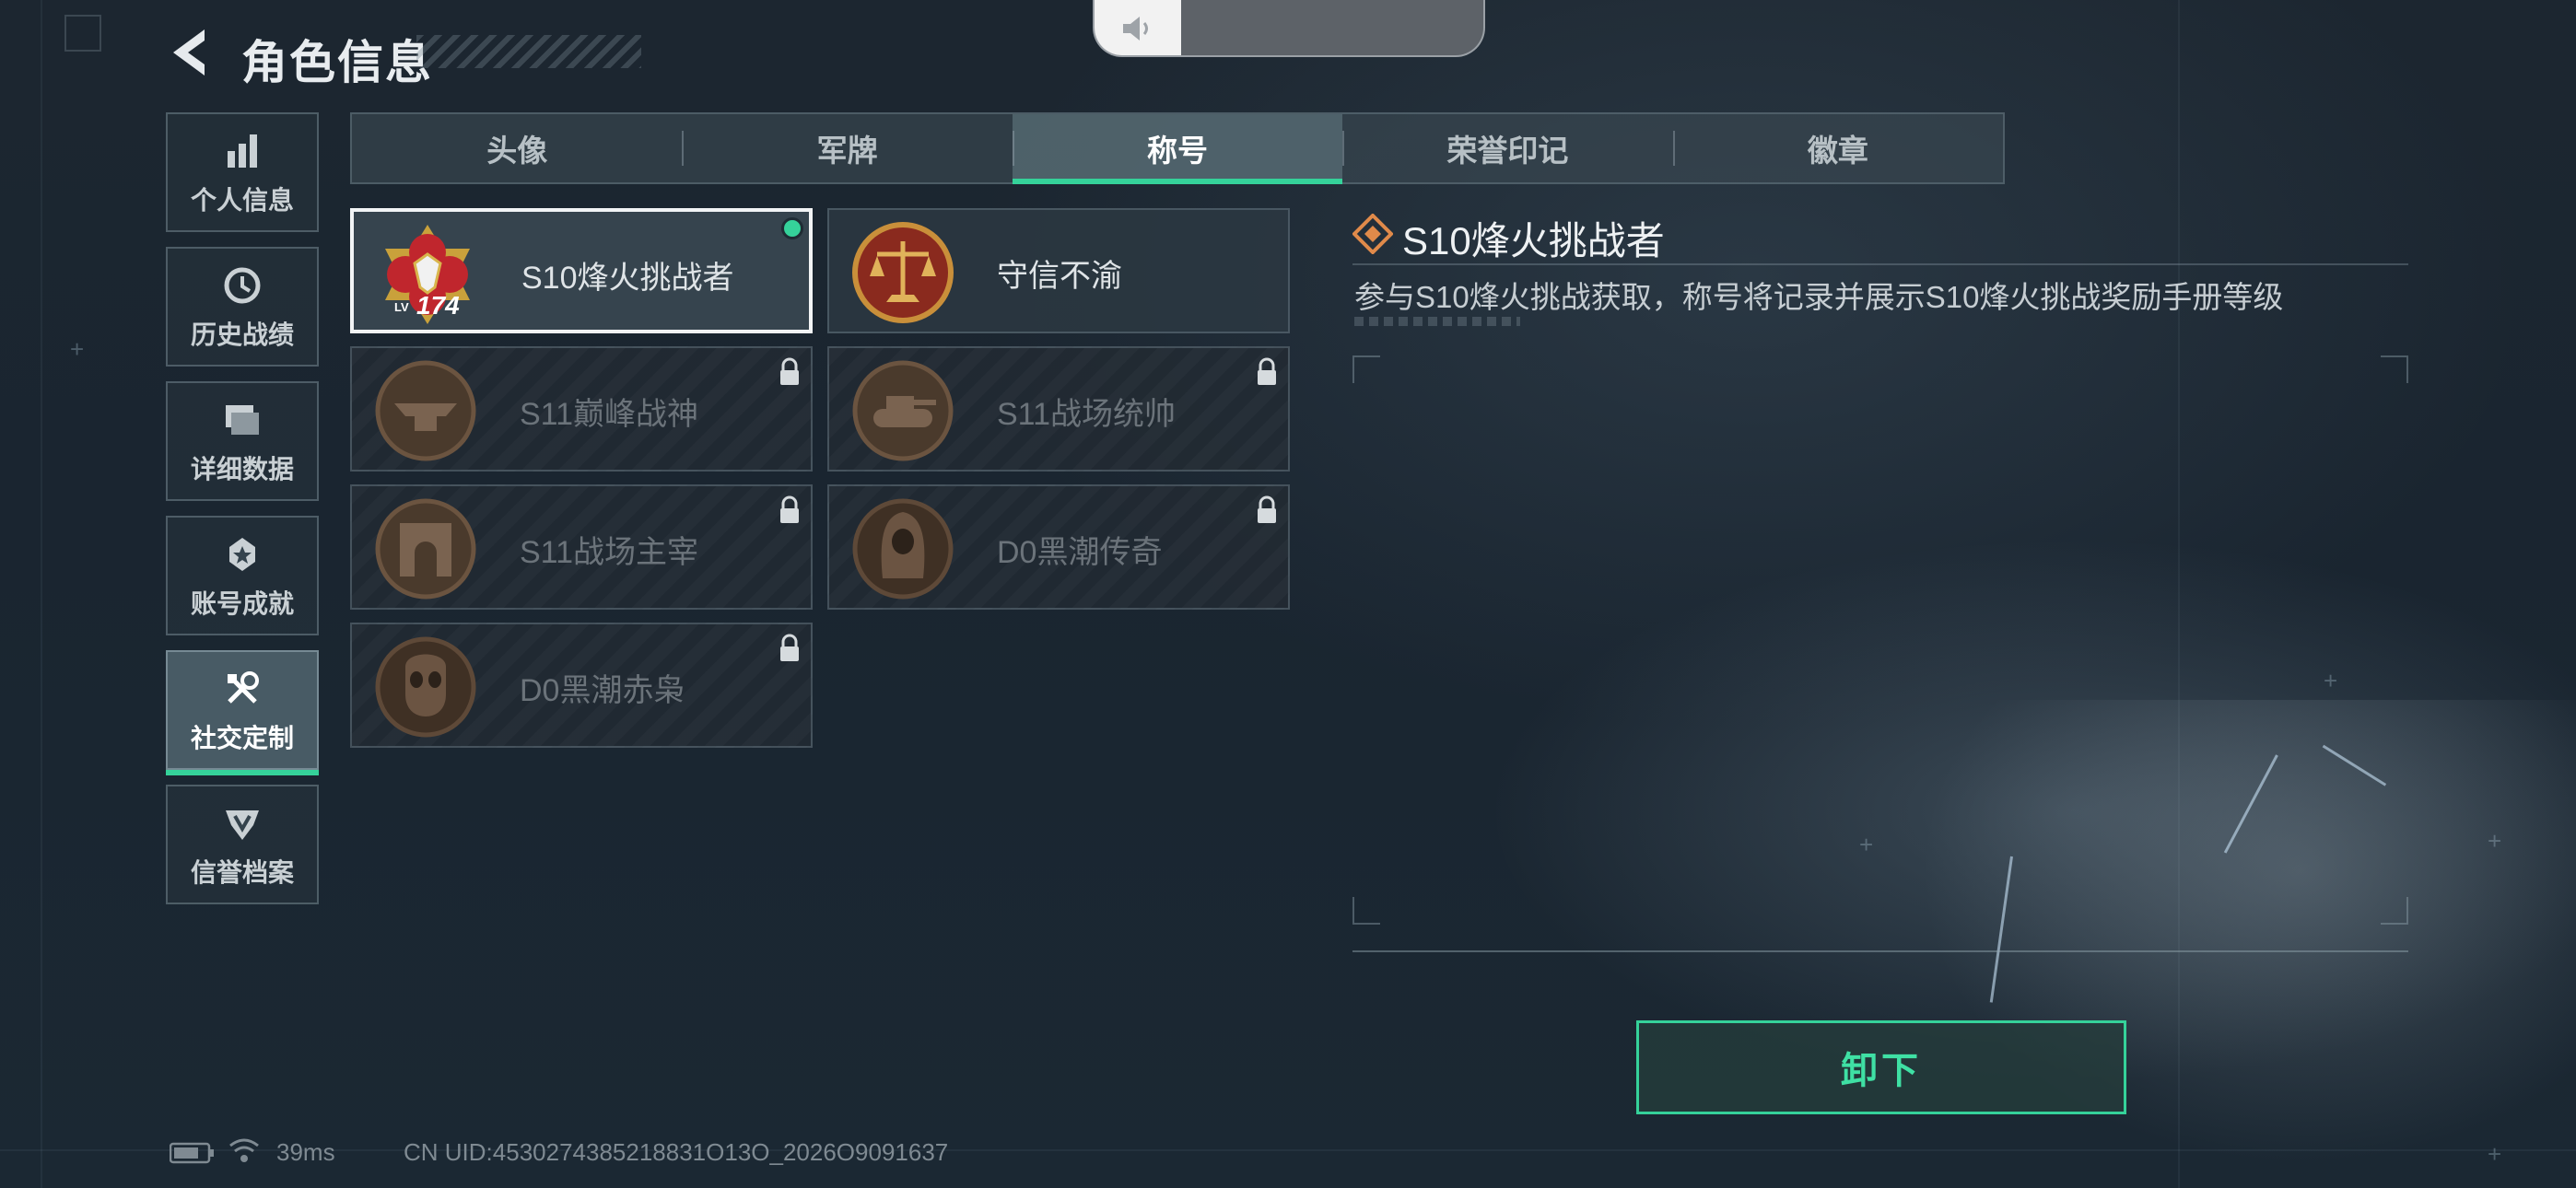 The width and height of the screenshot is (2576, 1188). What do you see at coordinates (425, 549) in the screenshot?
I see `arch-emblem-icon` at bounding box center [425, 549].